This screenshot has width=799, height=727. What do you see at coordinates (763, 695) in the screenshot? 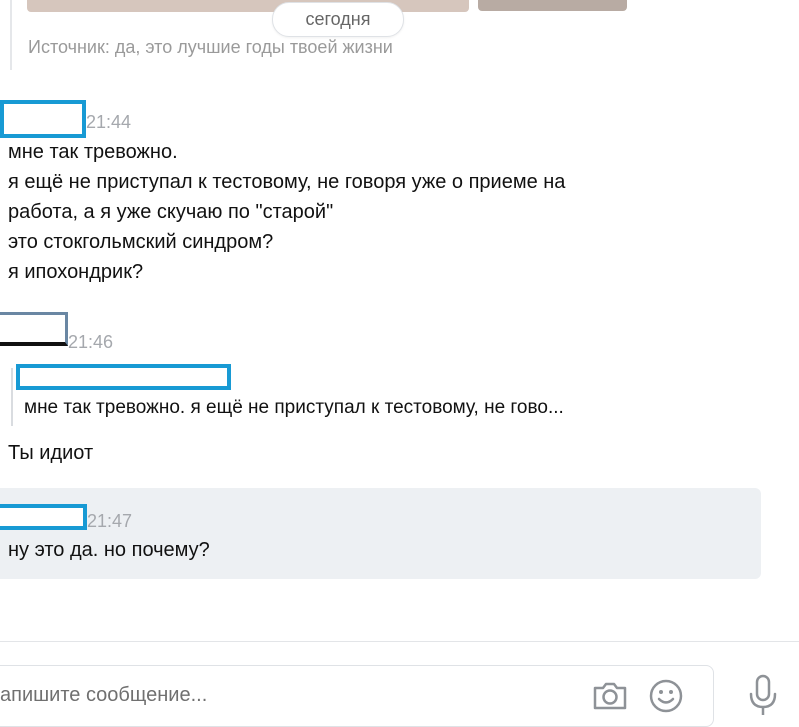
I see `microphone-icon` at bounding box center [763, 695].